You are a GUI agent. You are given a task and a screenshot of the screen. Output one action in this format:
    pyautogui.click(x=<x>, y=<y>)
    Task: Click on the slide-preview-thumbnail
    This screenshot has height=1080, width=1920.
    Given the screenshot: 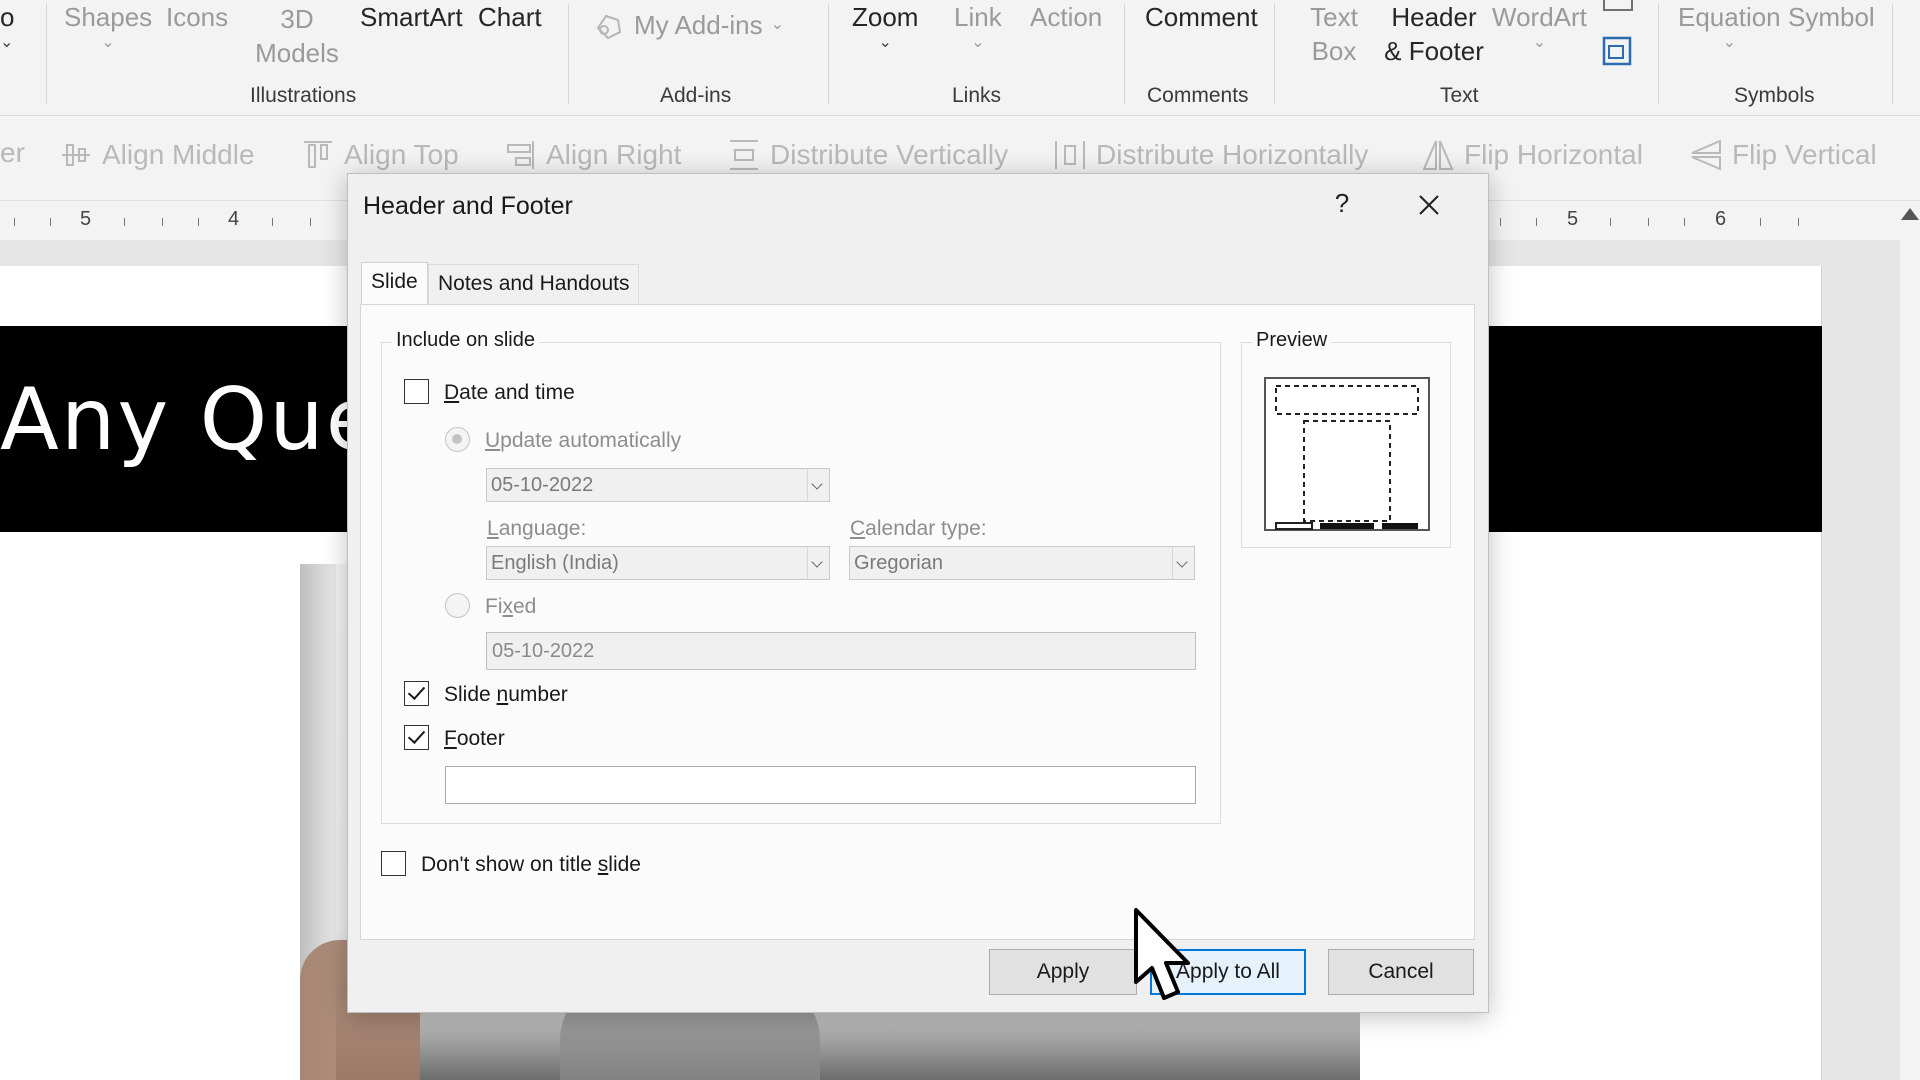 What is the action you would take?
    pyautogui.click(x=1347, y=454)
    